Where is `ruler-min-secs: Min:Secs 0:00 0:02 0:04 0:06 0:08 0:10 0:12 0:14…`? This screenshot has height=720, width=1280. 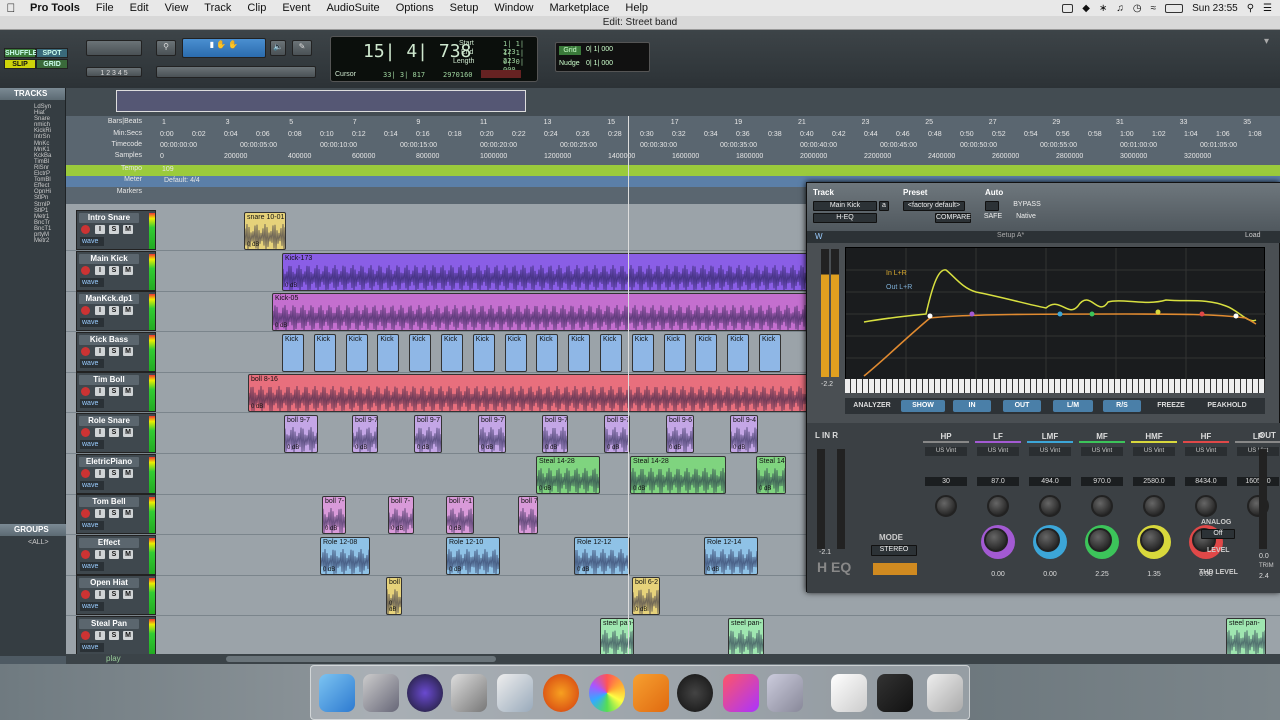 ruler-min-secs: Min:Secs 0:00 0:02 0:04 0:06 0:08 0:10 0:12 0:14… is located at coordinates (673, 135).